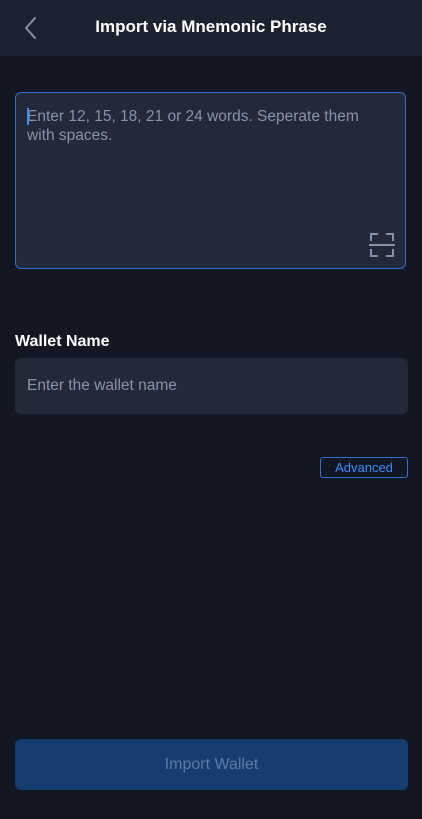 The height and width of the screenshot is (819, 422). I want to click on scan-icon, so click(382, 245).